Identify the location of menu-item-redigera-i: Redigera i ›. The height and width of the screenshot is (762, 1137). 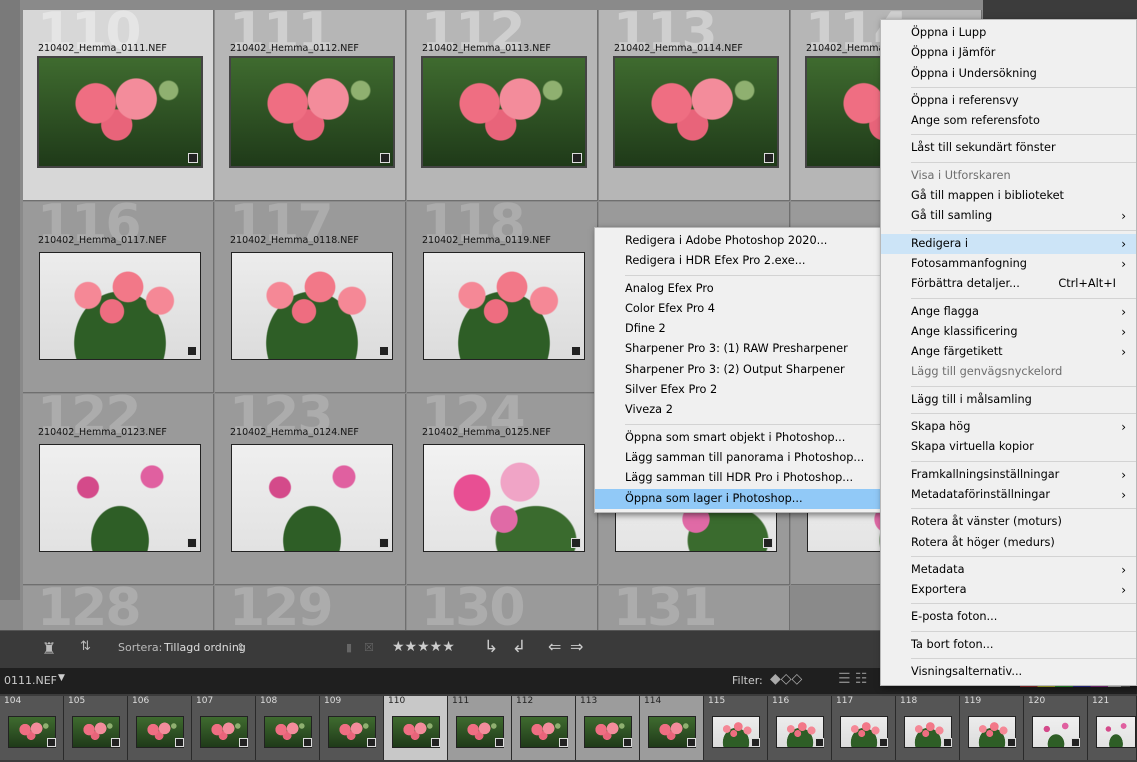
(1008, 243).